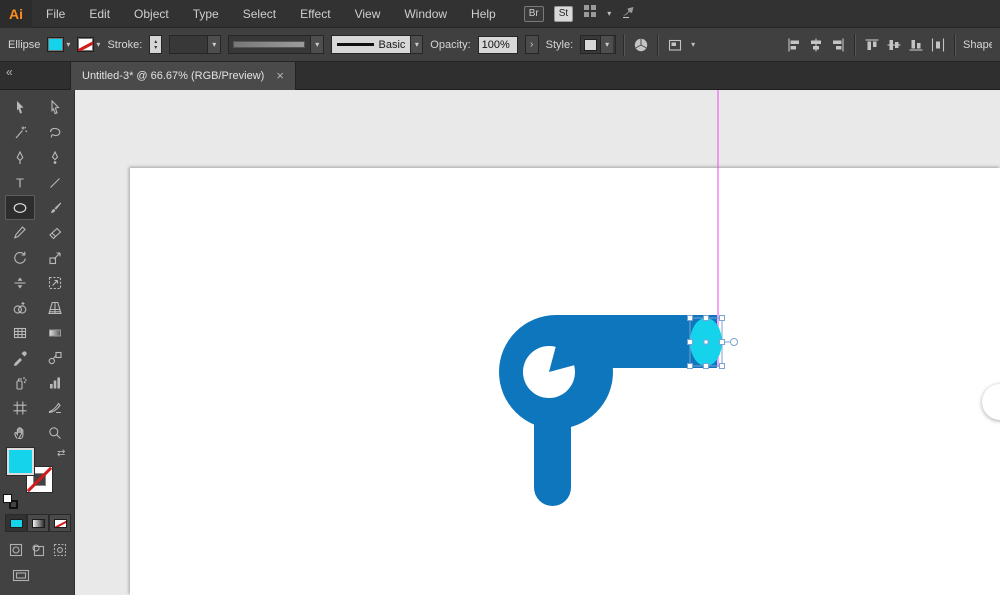  I want to click on default-fill-stroke-icon, so click(11, 502).